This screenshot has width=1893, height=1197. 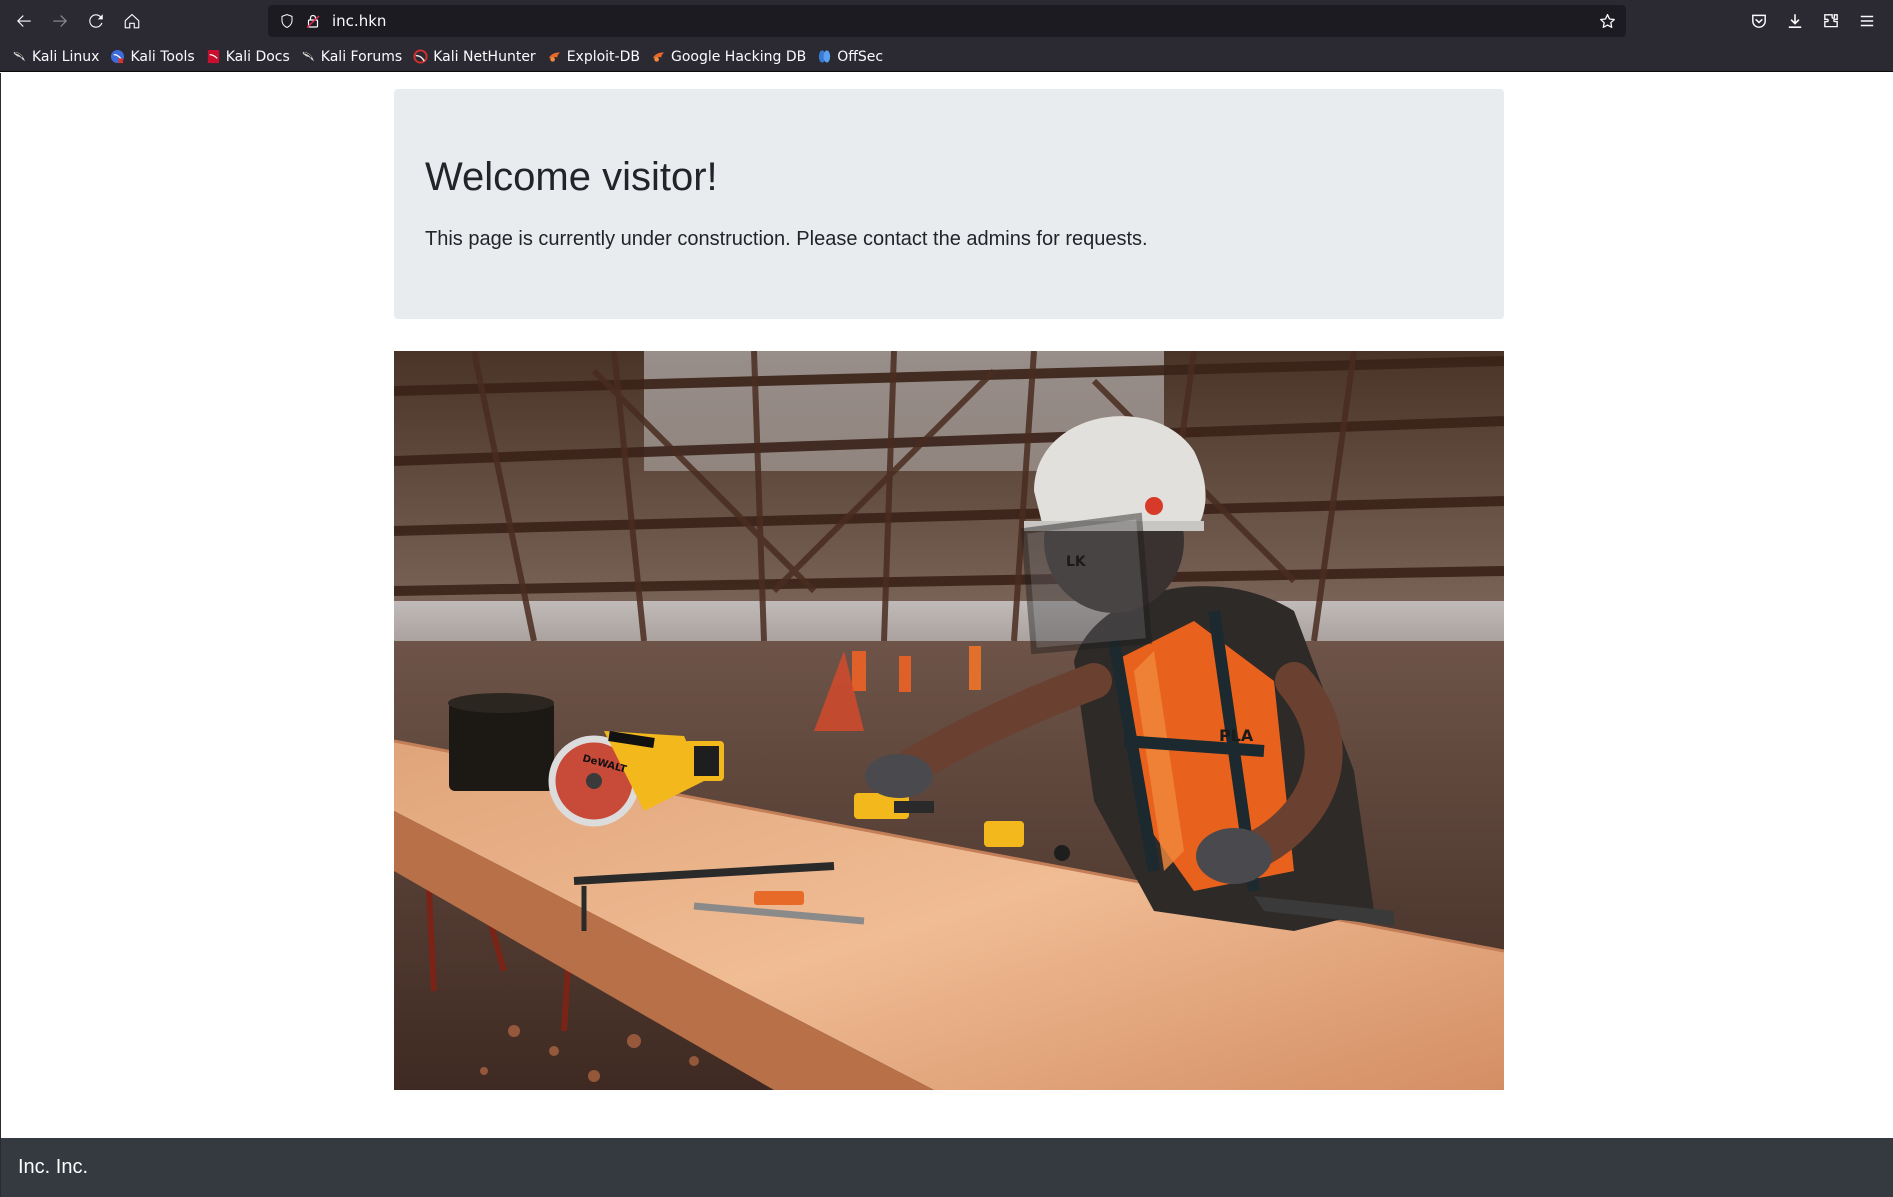 I want to click on bookmark-label: Kali Forums, so click(x=361, y=56).